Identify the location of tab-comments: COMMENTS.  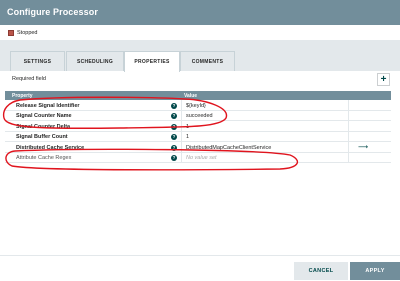
(207, 61).